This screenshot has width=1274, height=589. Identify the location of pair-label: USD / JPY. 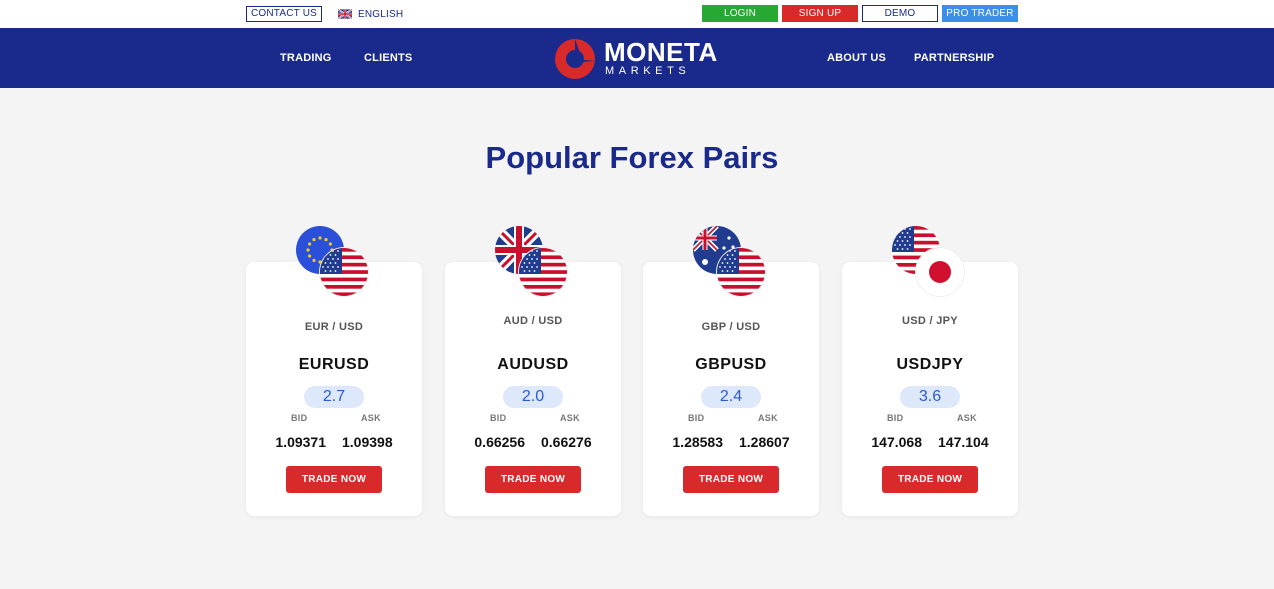
(930, 321).